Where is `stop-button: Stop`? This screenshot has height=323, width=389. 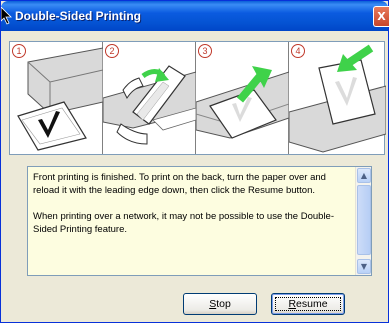
stop-button: Stop is located at coordinates (220, 304).